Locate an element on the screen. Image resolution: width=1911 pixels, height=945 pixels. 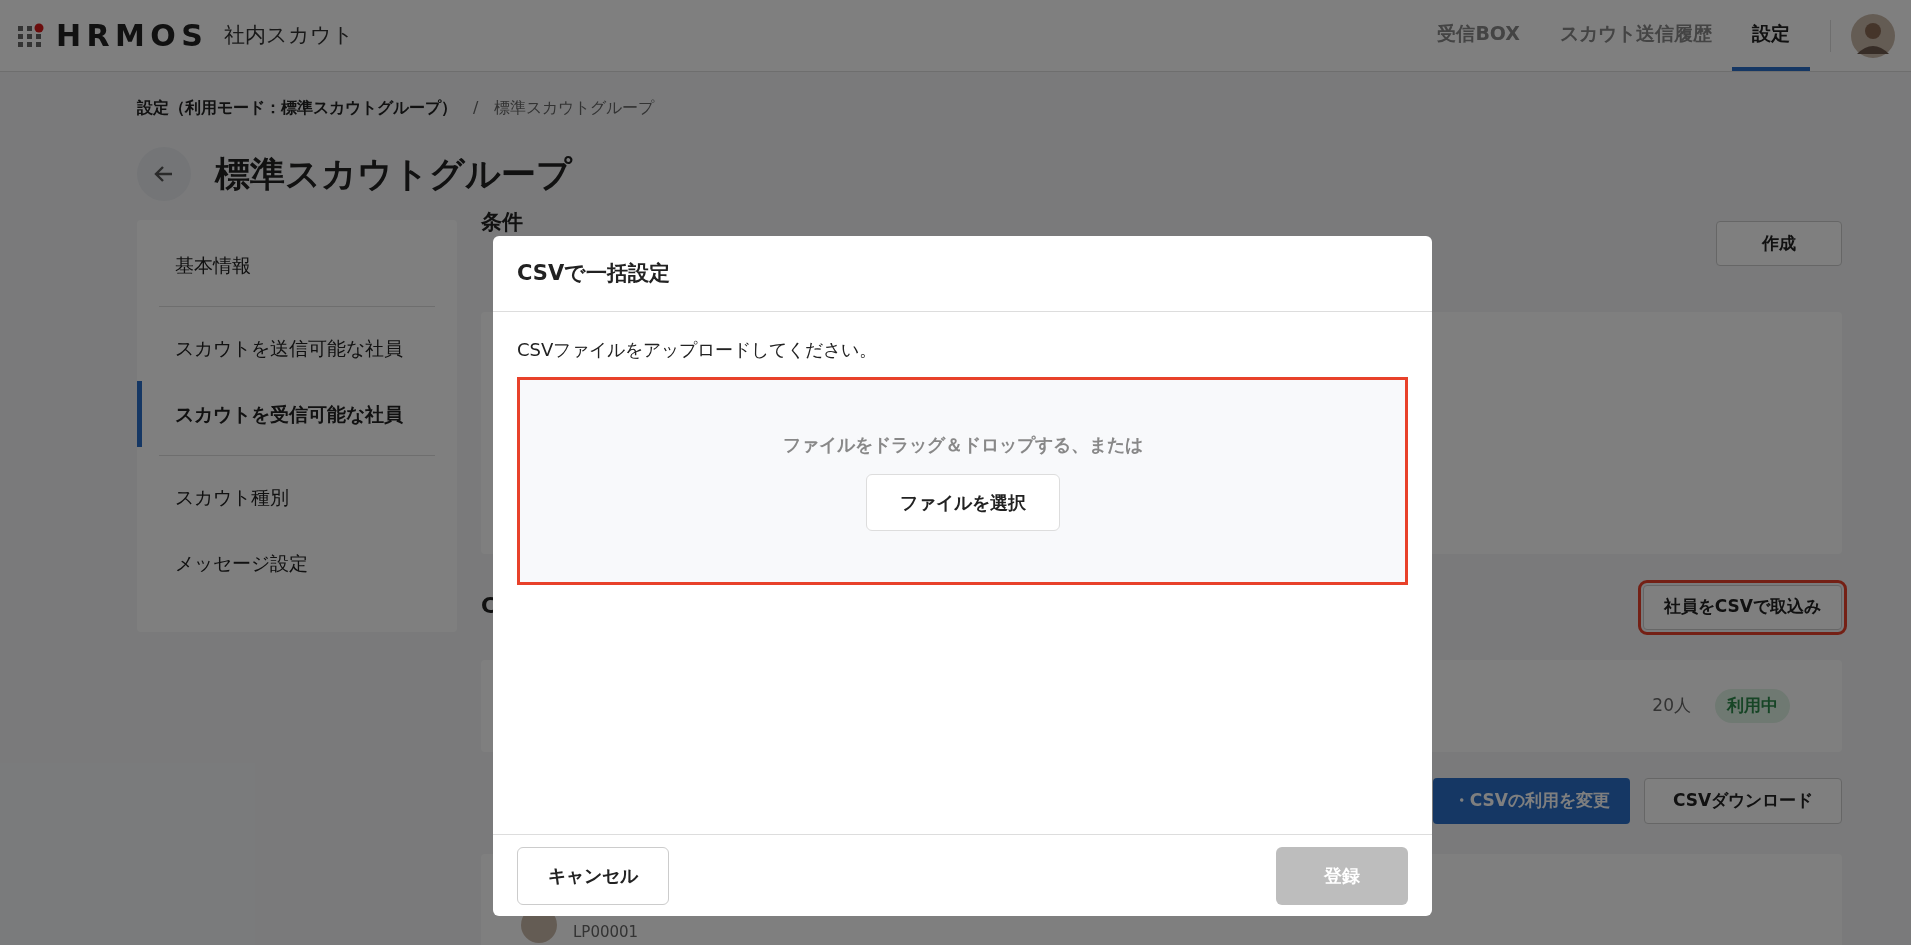
create-button: 作成 is located at coordinates (1779, 243).